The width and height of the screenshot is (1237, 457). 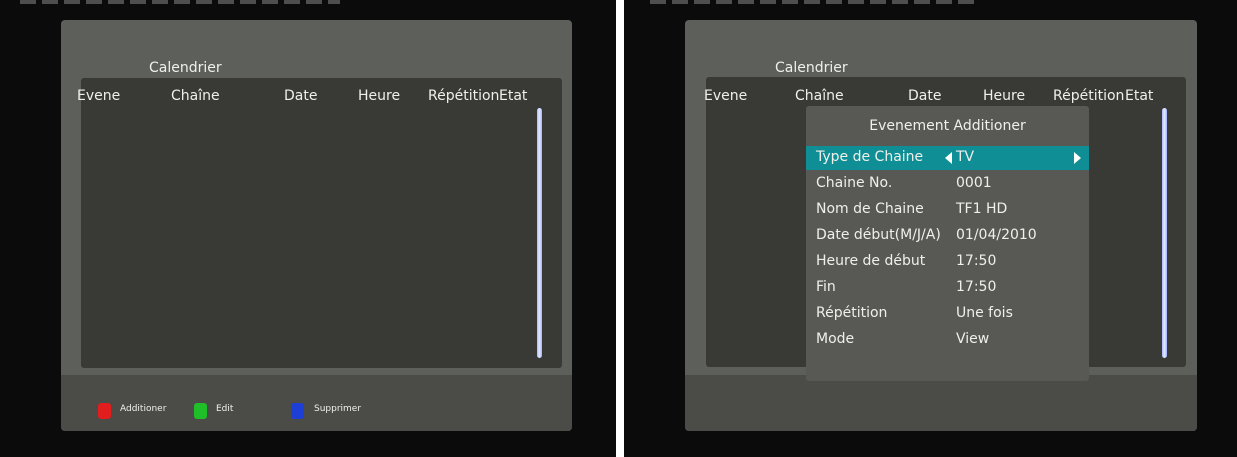 What do you see at coordinates (200, 411) in the screenshot?
I see `green-key-icon` at bounding box center [200, 411].